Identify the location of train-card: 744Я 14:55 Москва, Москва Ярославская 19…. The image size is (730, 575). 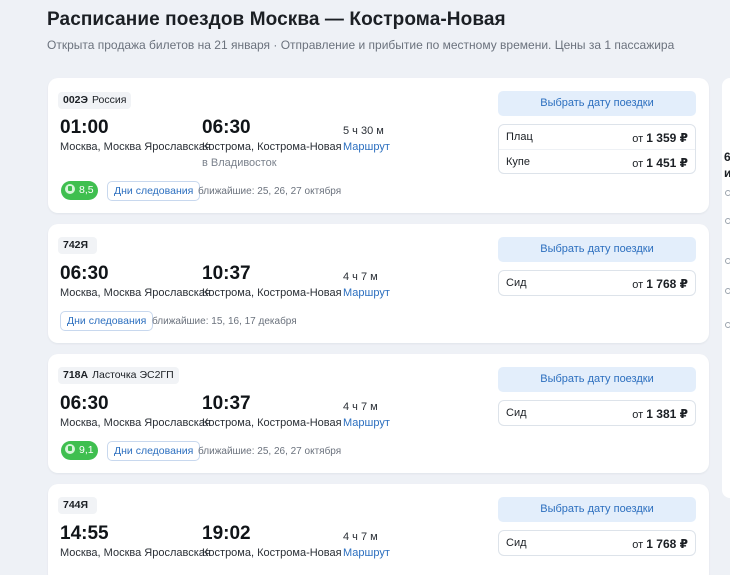
(378, 529).